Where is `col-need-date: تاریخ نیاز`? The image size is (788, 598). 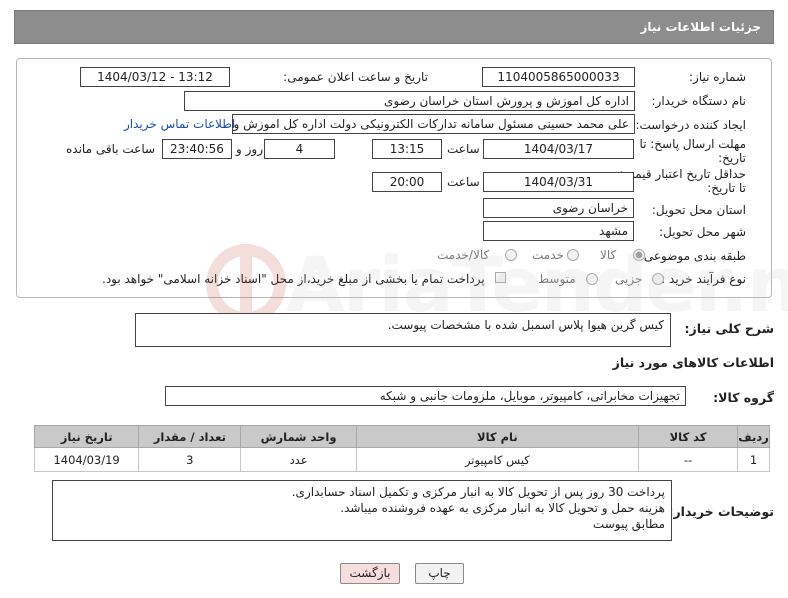
col-need-date: تاریخ نیاز is located at coordinates (86, 436).